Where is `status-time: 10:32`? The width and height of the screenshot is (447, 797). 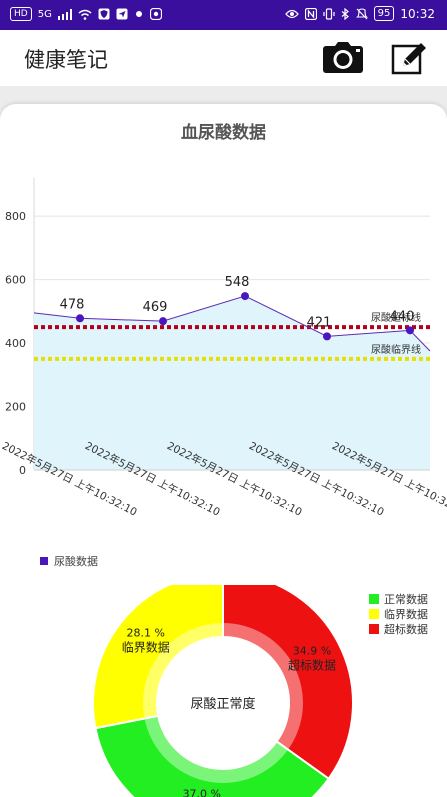
status-time: 10:32 is located at coordinates (417, 13).